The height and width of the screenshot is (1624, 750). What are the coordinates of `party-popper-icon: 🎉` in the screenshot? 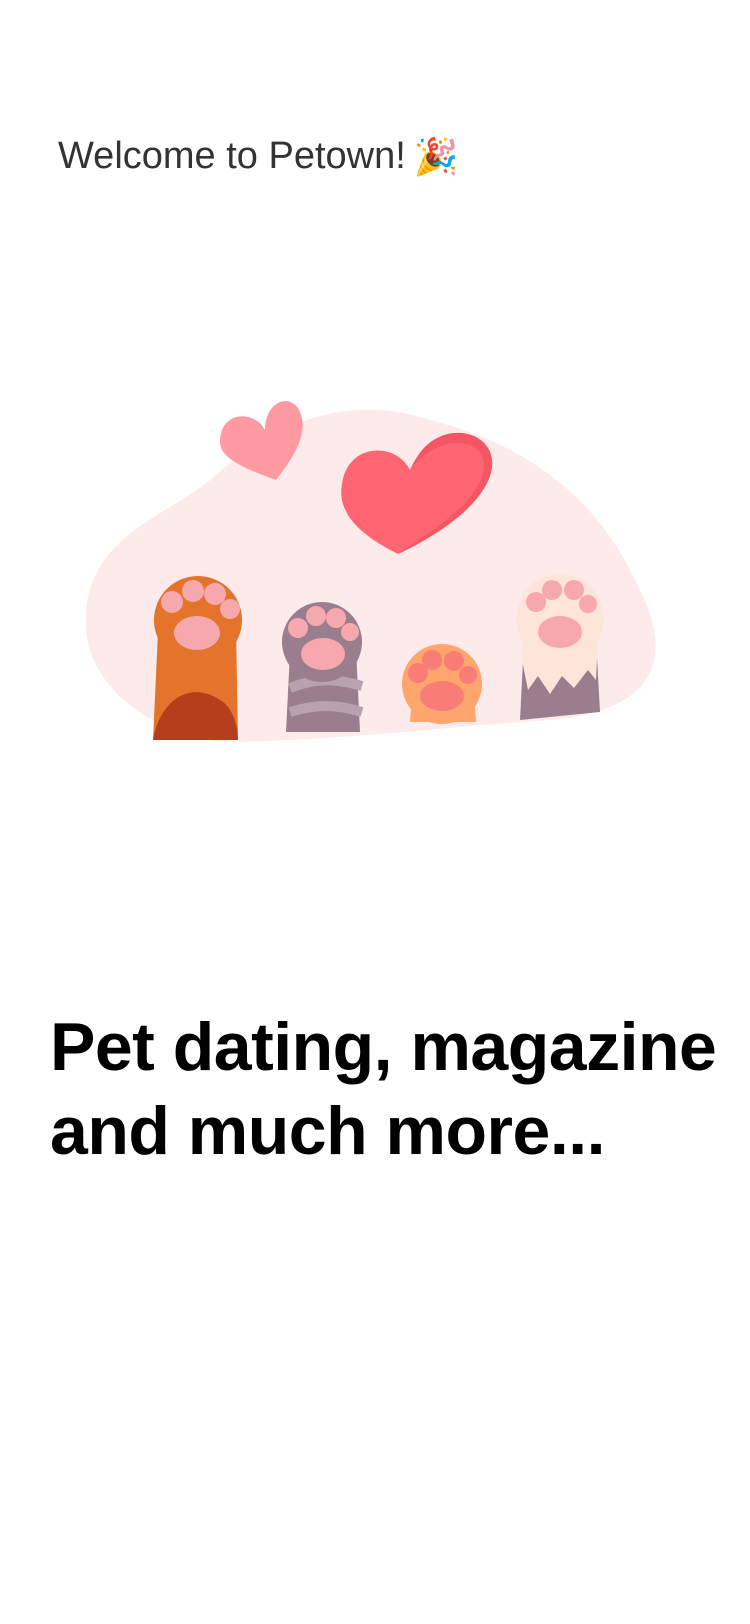 It's located at (436, 156).